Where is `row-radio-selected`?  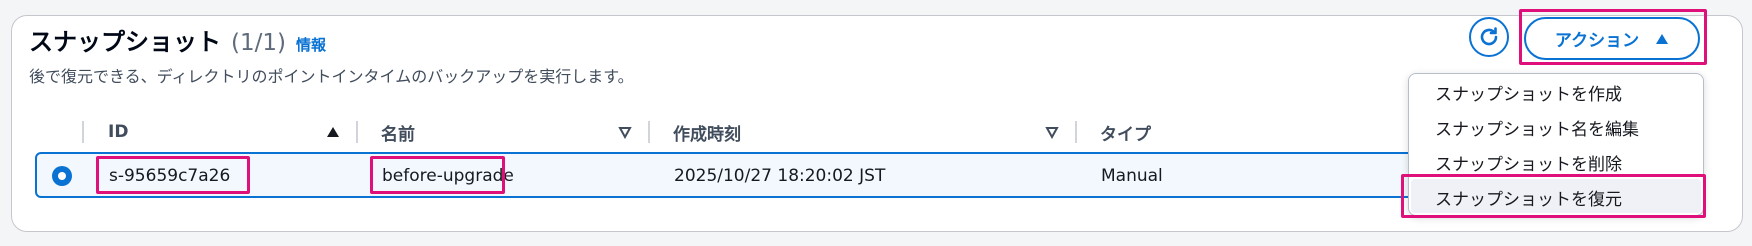
row-radio-selected is located at coordinates (62, 176).